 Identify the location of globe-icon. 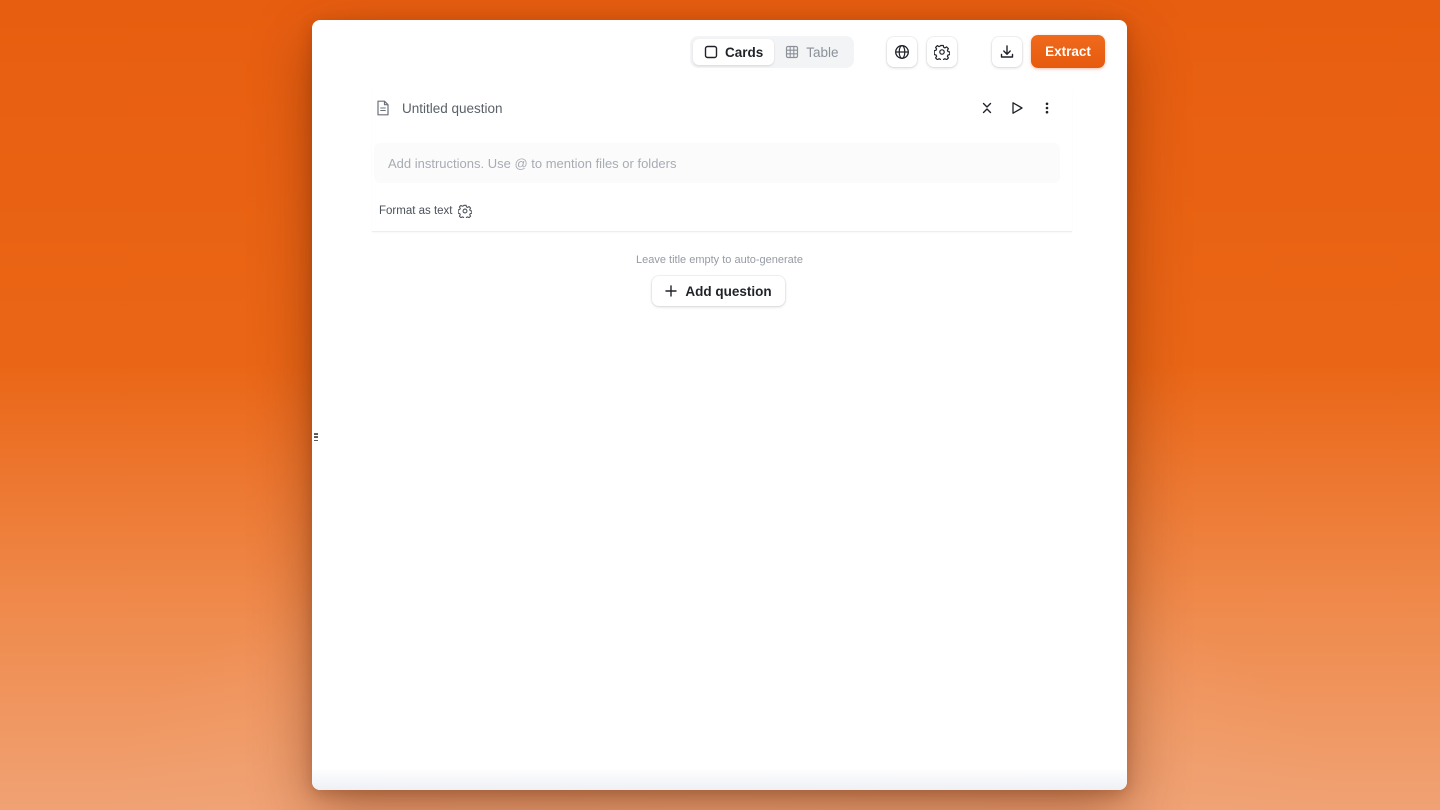
(902, 52).